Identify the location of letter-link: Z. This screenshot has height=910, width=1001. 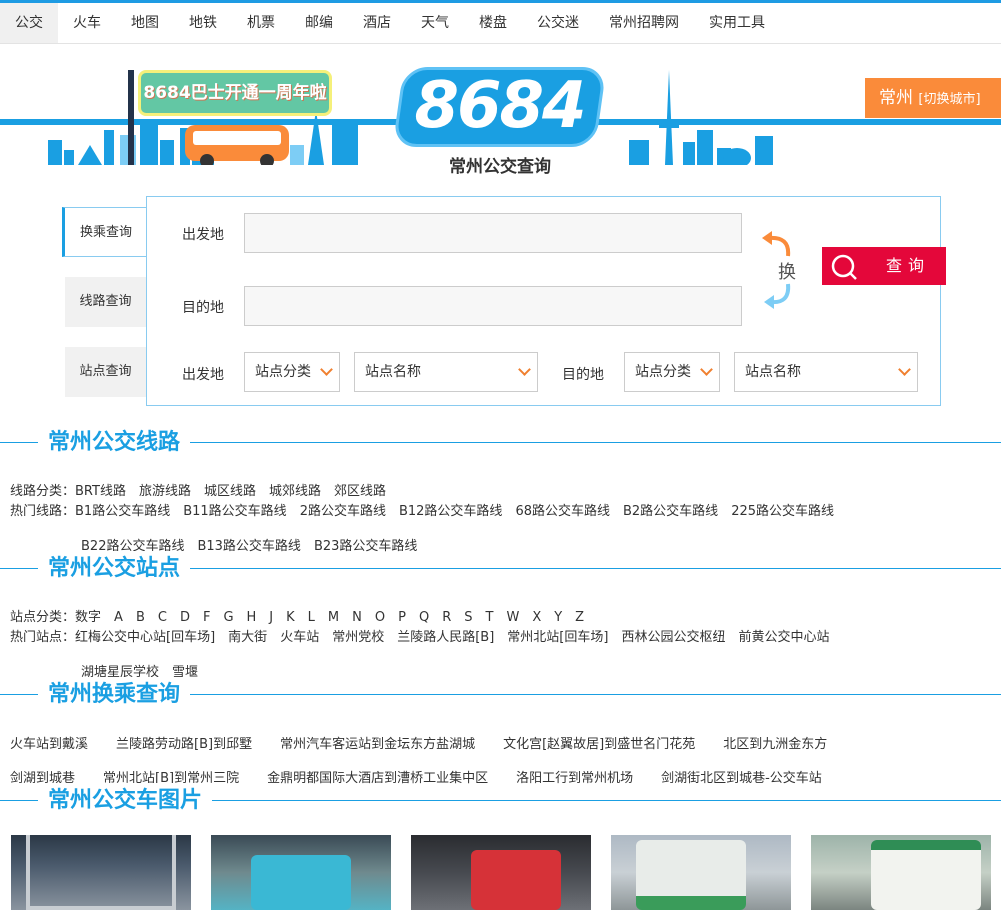
(579, 617).